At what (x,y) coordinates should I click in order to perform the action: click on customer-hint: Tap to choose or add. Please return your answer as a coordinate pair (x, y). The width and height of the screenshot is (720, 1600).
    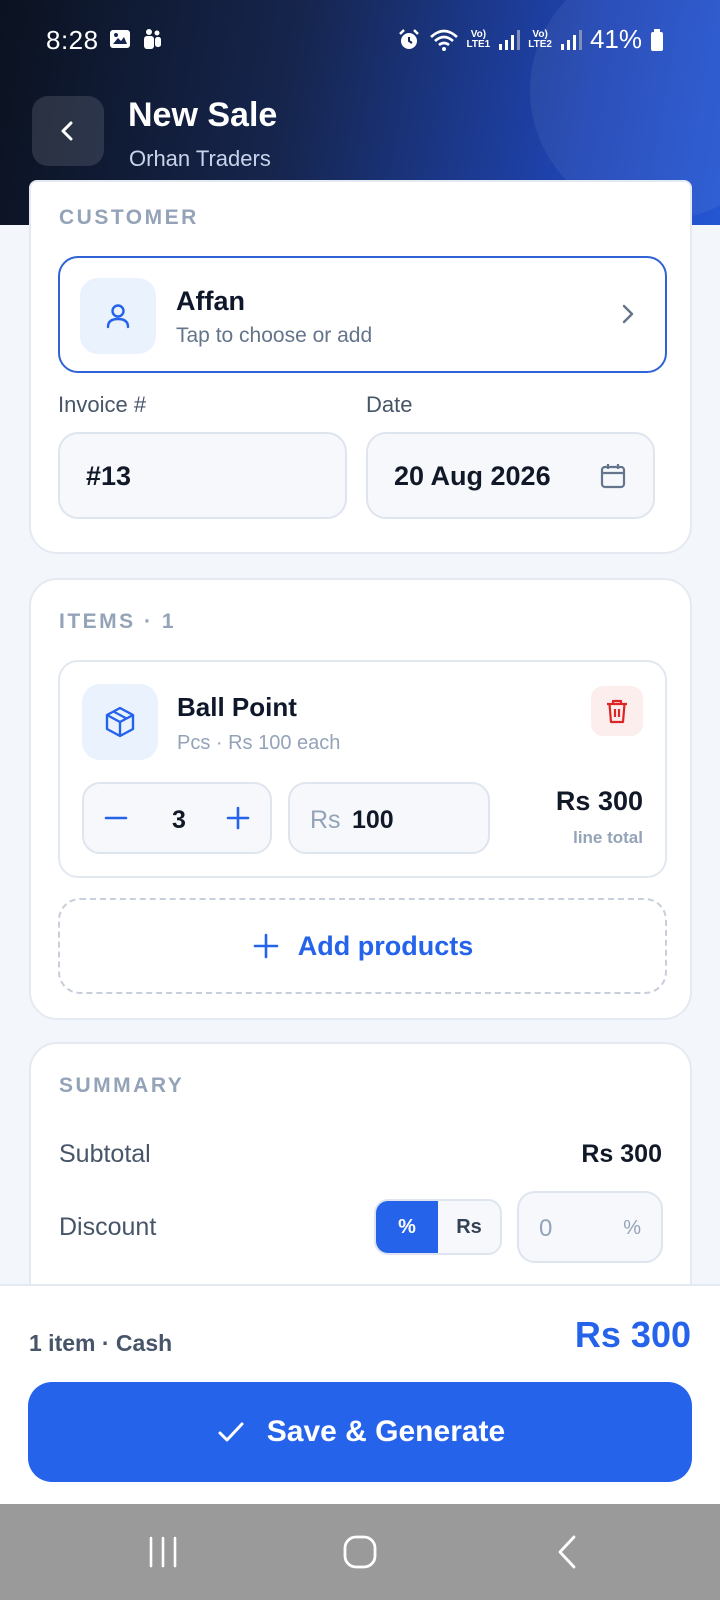
    Looking at the image, I should click on (274, 335).